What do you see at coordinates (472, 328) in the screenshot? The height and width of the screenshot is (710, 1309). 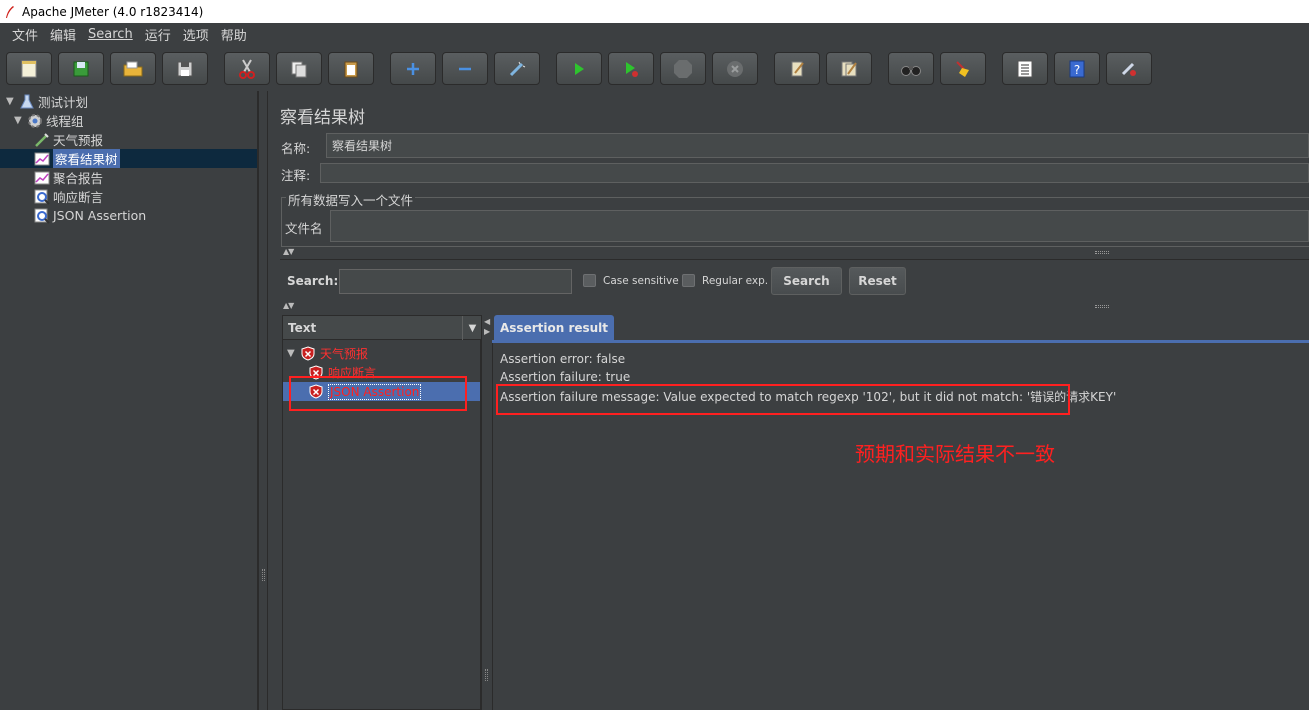 I see `chevron-down-icon: ▼` at bounding box center [472, 328].